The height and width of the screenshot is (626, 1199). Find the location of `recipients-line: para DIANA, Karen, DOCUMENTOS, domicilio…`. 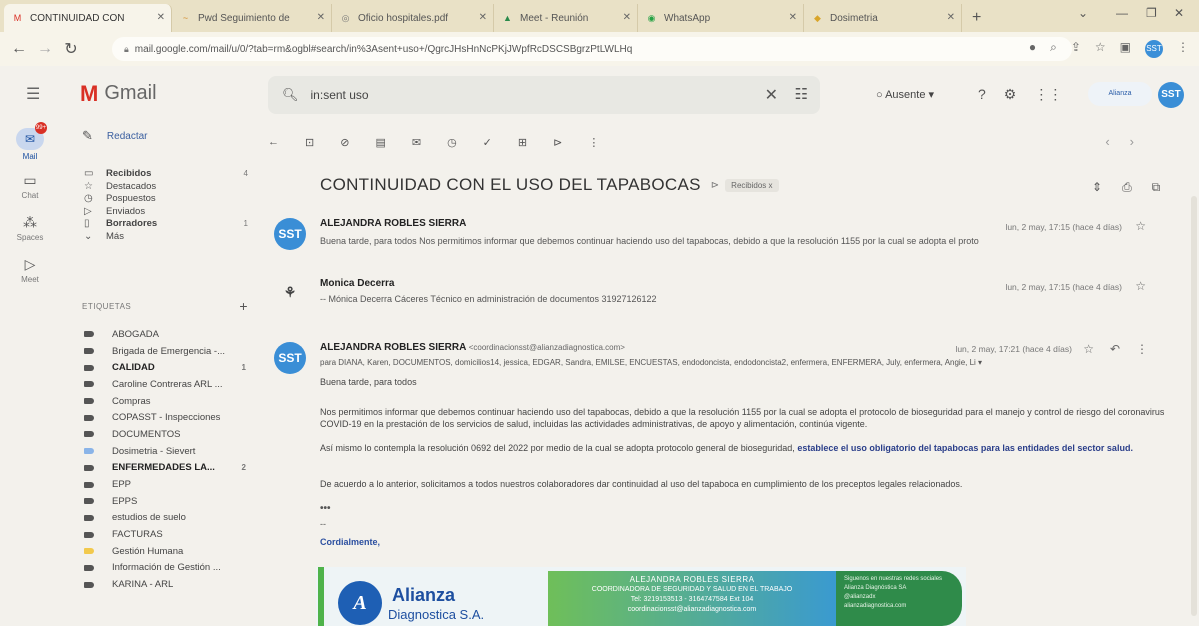

recipients-line: para DIANA, Karen, DOCUMENTOS, domicilio… is located at coordinates (740, 362).